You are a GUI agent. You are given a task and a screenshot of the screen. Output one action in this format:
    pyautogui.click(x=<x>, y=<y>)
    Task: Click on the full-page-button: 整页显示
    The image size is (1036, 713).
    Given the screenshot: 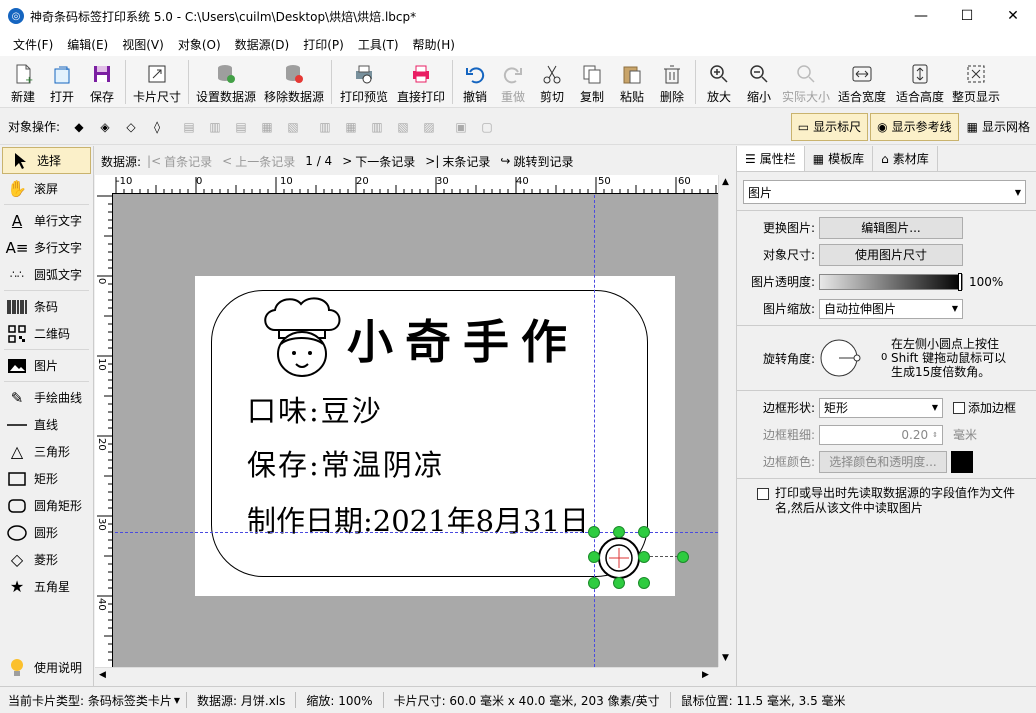 What is the action you would take?
    pyautogui.click(x=976, y=82)
    